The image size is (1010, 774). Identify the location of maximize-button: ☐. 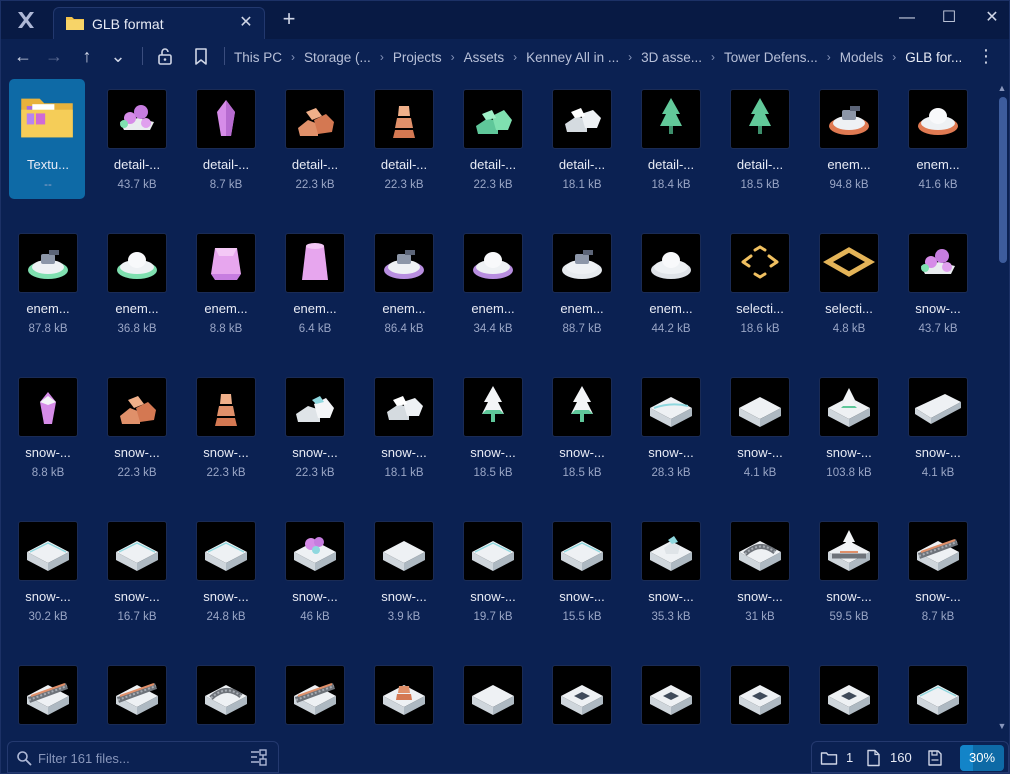
(949, 18).